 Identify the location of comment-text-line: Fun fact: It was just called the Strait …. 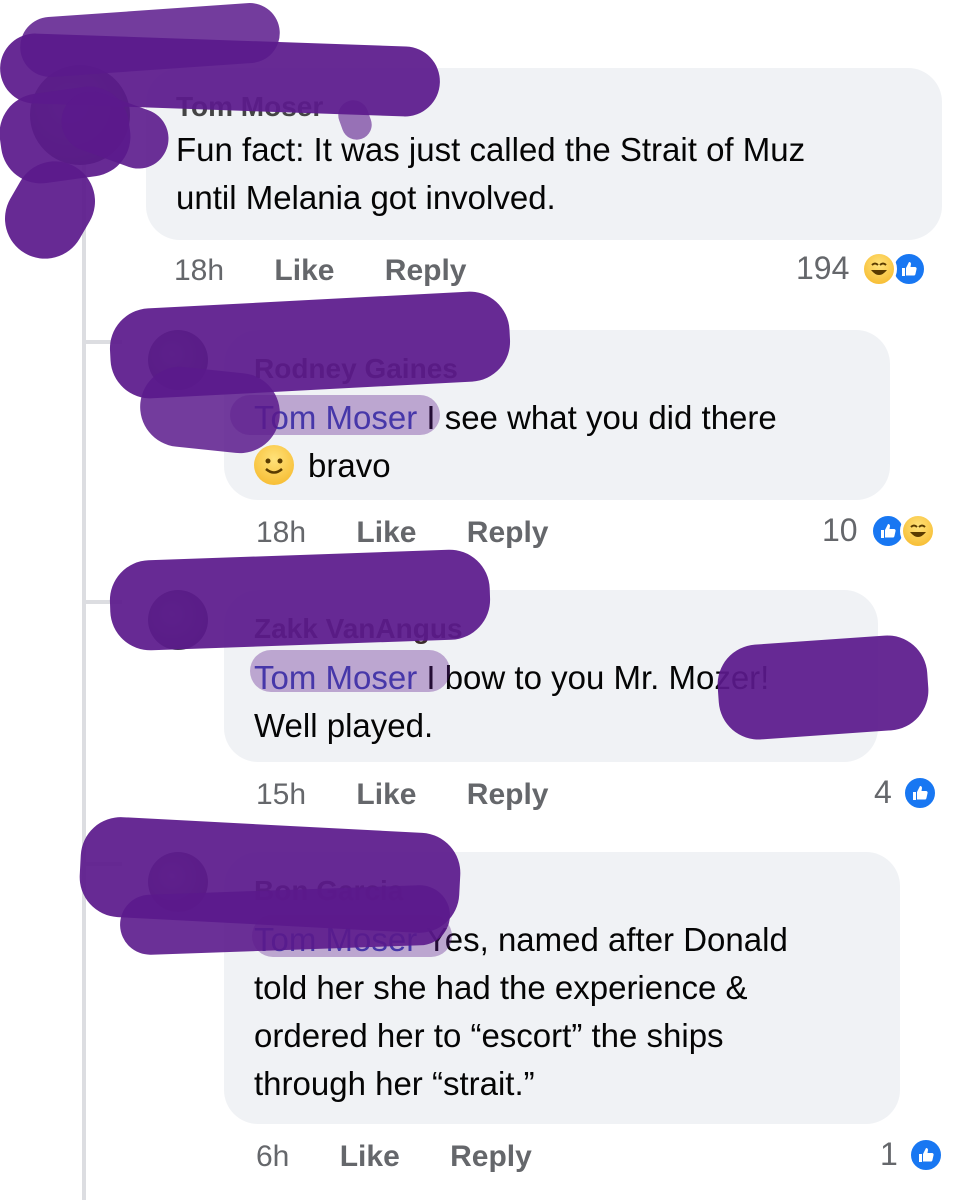
(491, 149).